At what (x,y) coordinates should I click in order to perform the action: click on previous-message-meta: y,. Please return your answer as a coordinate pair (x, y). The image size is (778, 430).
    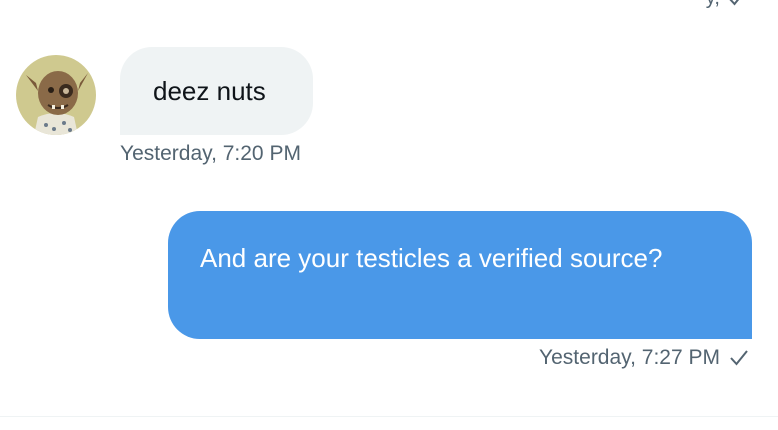
    Looking at the image, I should click on (727, 5).